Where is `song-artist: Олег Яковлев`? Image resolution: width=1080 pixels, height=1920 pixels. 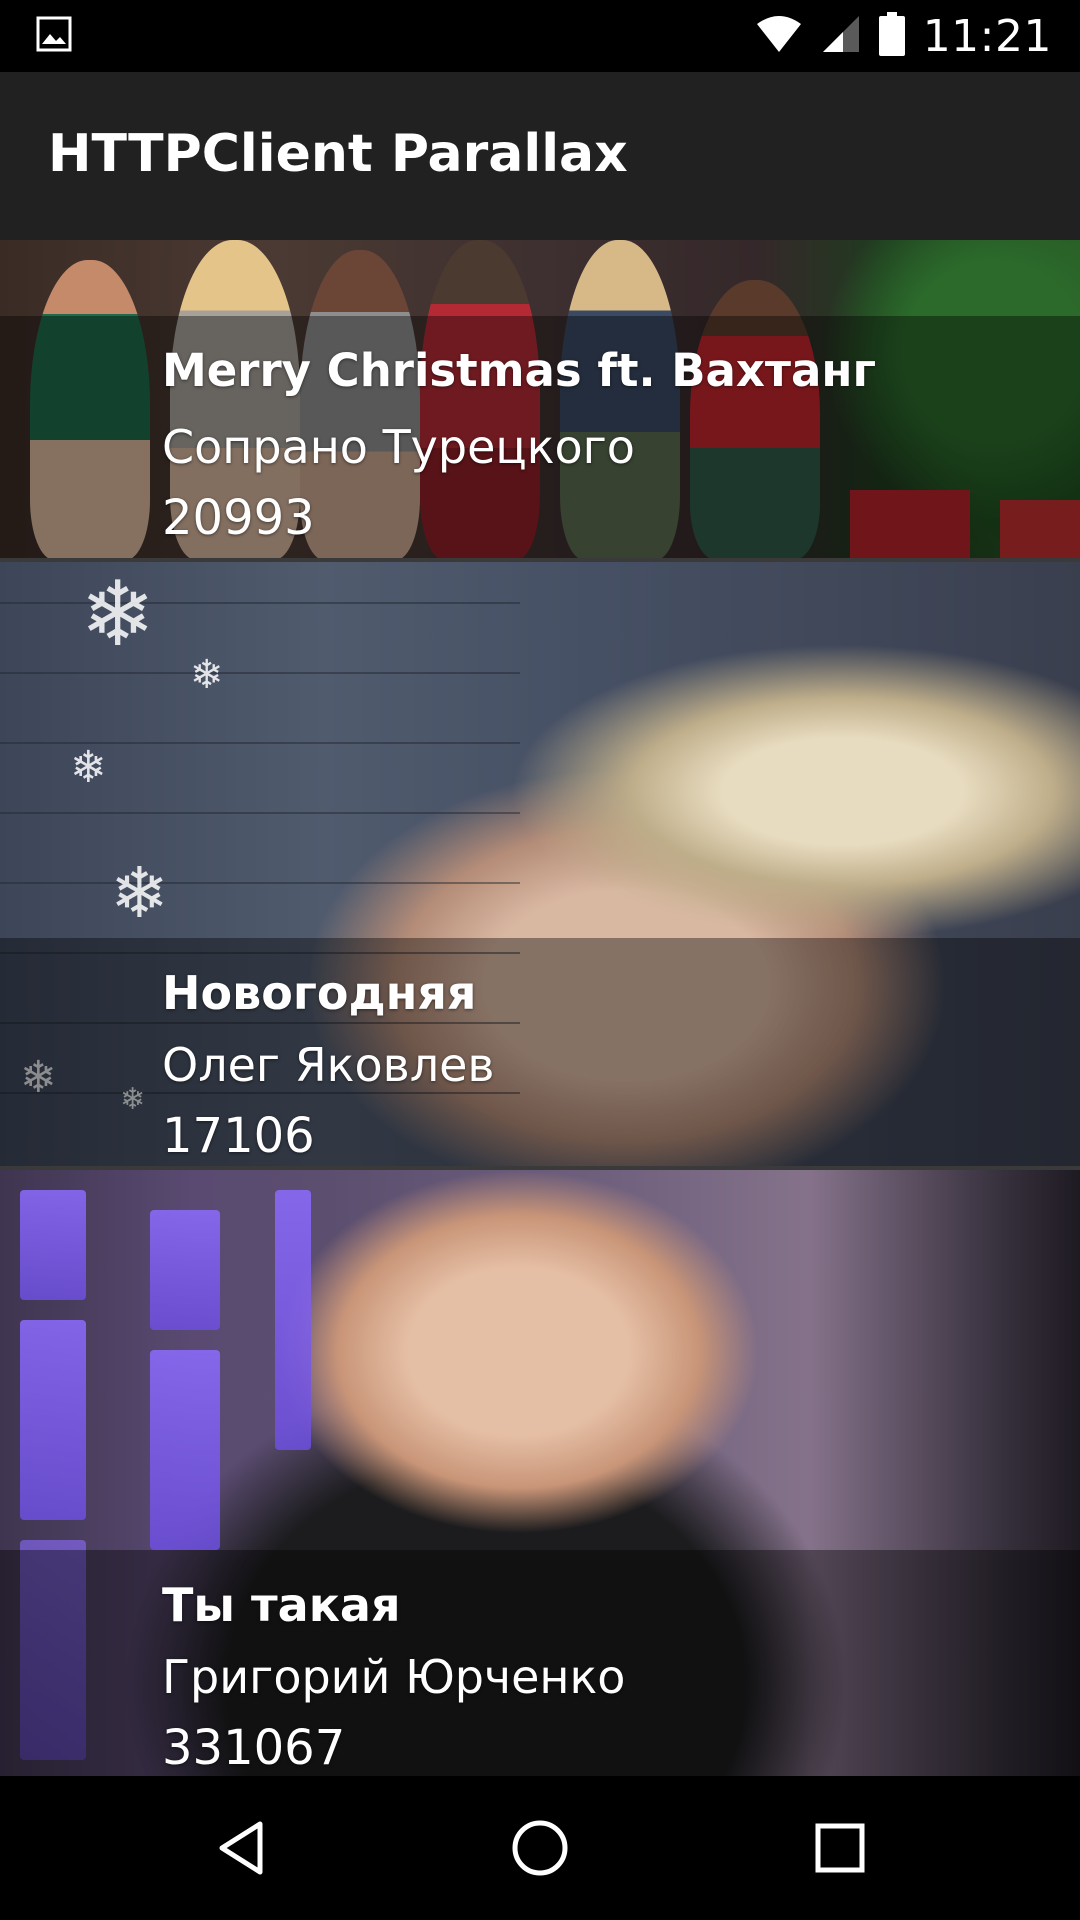 song-artist: Олег Яковлев is located at coordinates (328, 1065).